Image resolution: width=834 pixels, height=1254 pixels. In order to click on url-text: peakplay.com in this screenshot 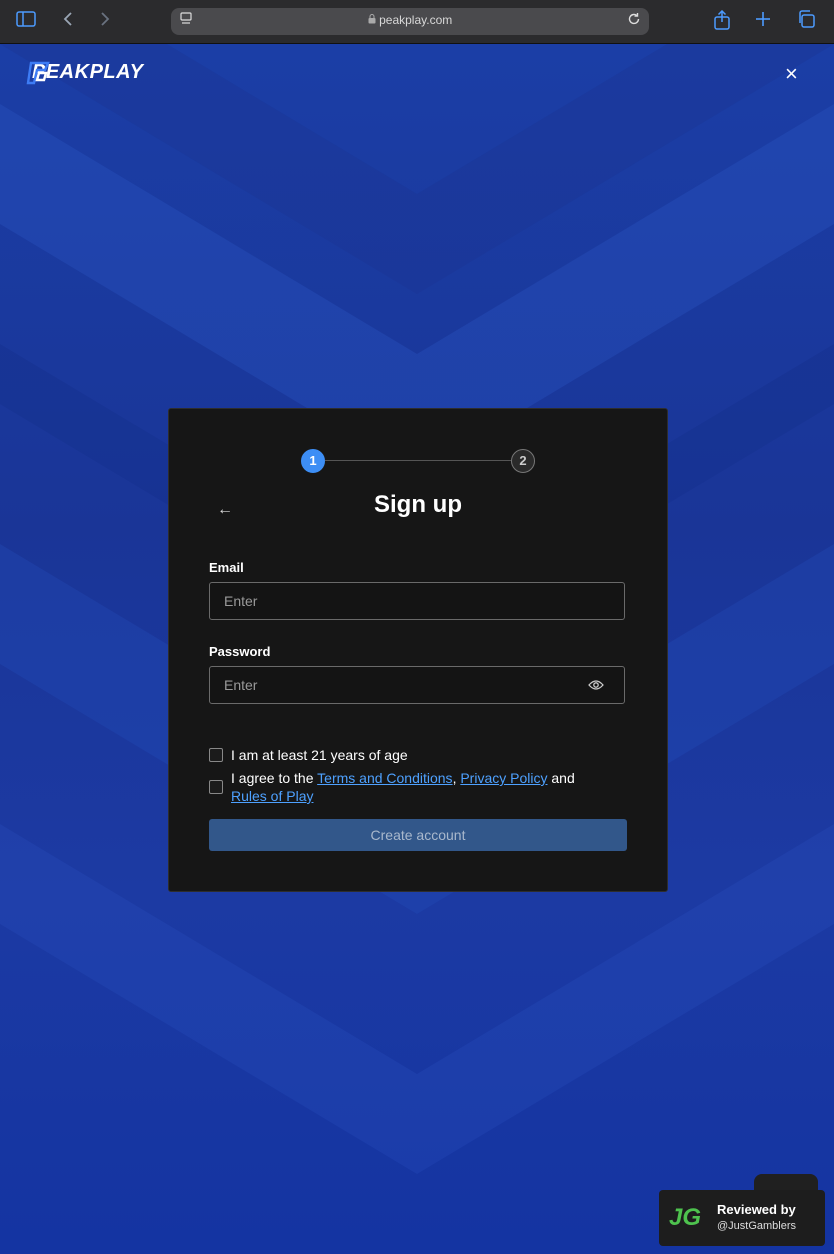, I will do `click(410, 20)`.